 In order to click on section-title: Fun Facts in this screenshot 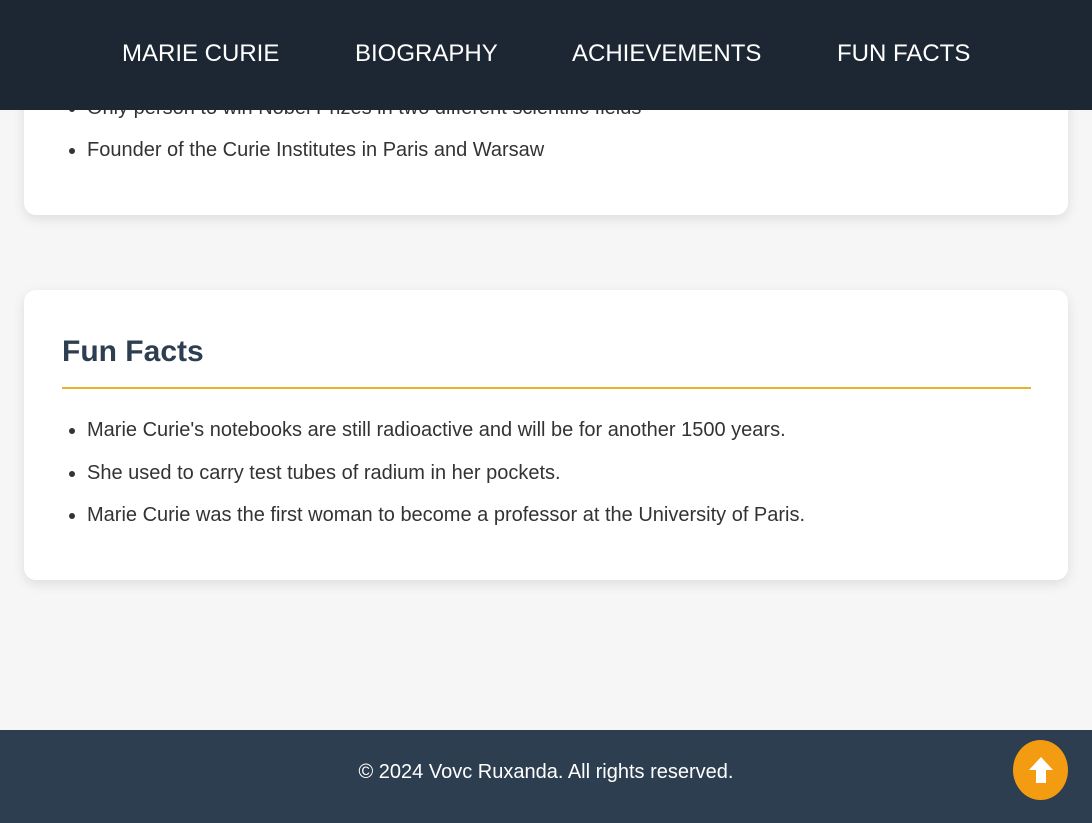, I will do `click(133, 351)`.